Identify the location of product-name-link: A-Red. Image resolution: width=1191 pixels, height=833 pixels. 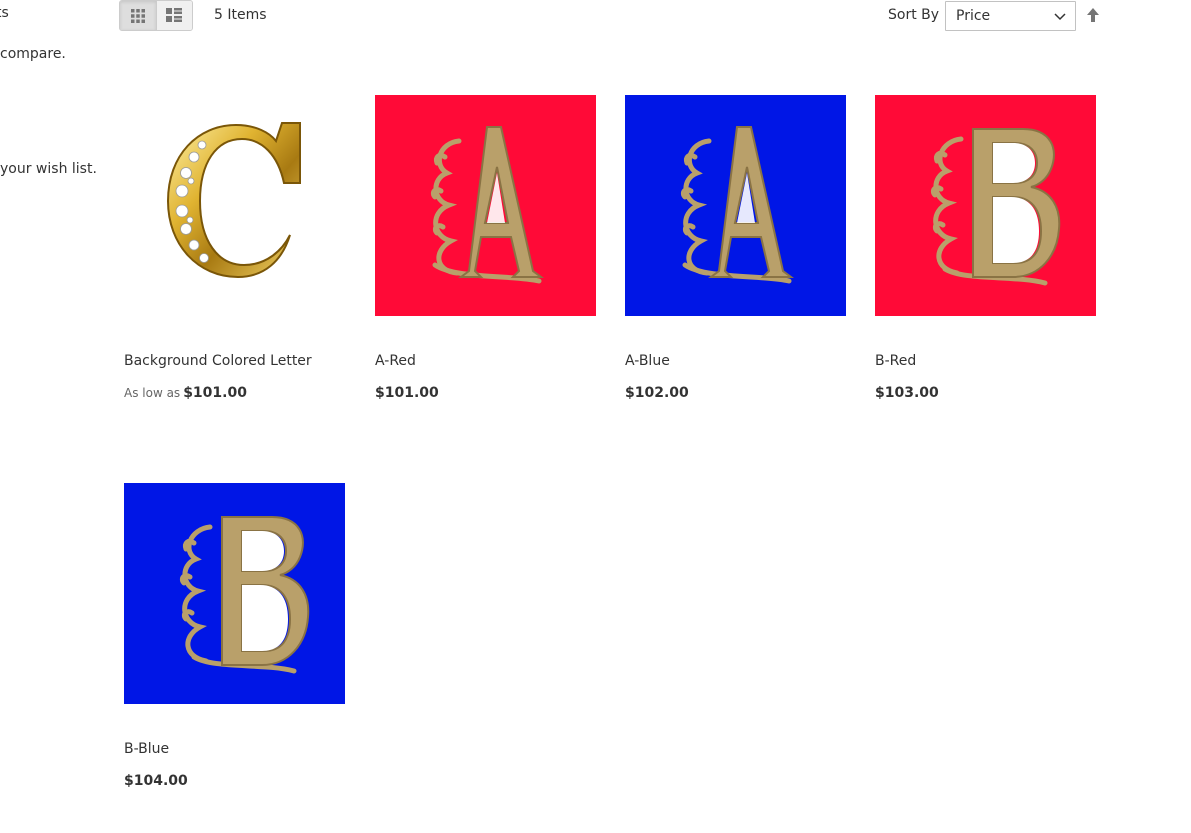
(395, 361).